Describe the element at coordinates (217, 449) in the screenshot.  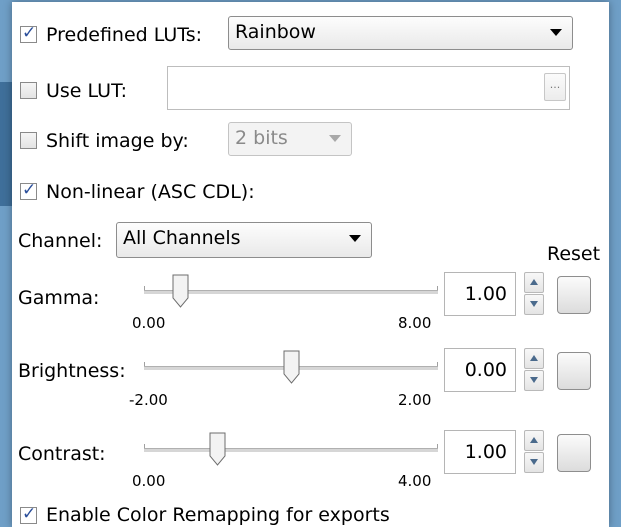
I see `contrast-slider-thumb` at that location.